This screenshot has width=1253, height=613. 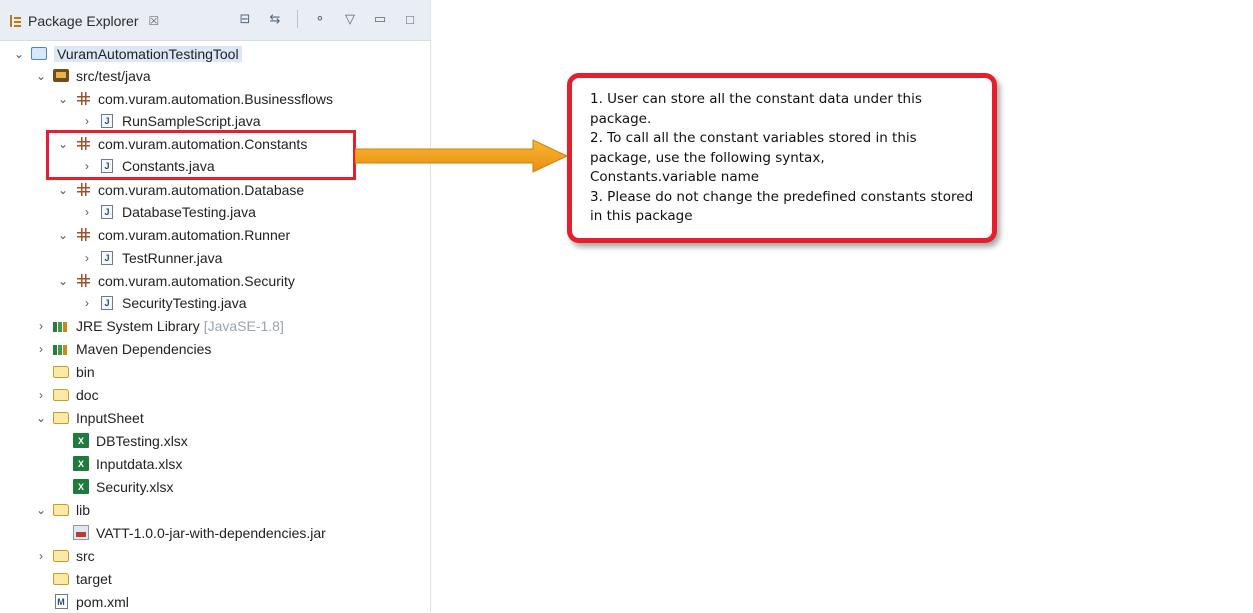 I want to click on tree-item-package: ⌄ com.vuram.automation.Database, so click(x=180, y=189).